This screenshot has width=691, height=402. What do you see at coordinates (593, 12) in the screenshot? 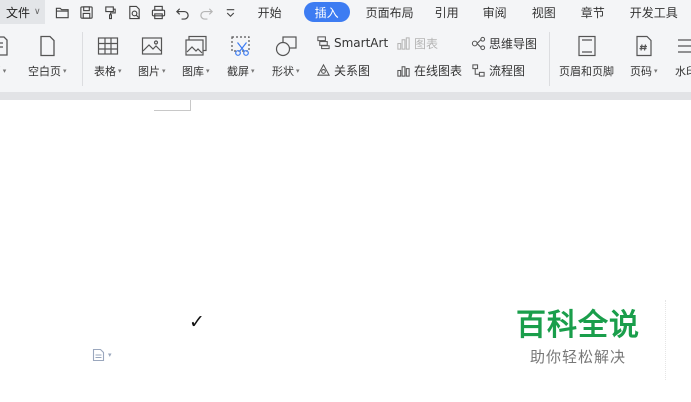
I see `tab-chapter: 章节` at bounding box center [593, 12].